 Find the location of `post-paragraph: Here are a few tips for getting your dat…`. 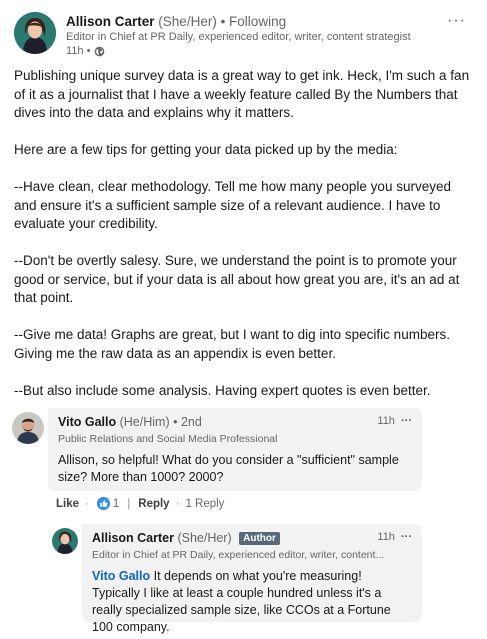

post-paragraph: Here are a few tips for getting your dat… is located at coordinates (206, 149).